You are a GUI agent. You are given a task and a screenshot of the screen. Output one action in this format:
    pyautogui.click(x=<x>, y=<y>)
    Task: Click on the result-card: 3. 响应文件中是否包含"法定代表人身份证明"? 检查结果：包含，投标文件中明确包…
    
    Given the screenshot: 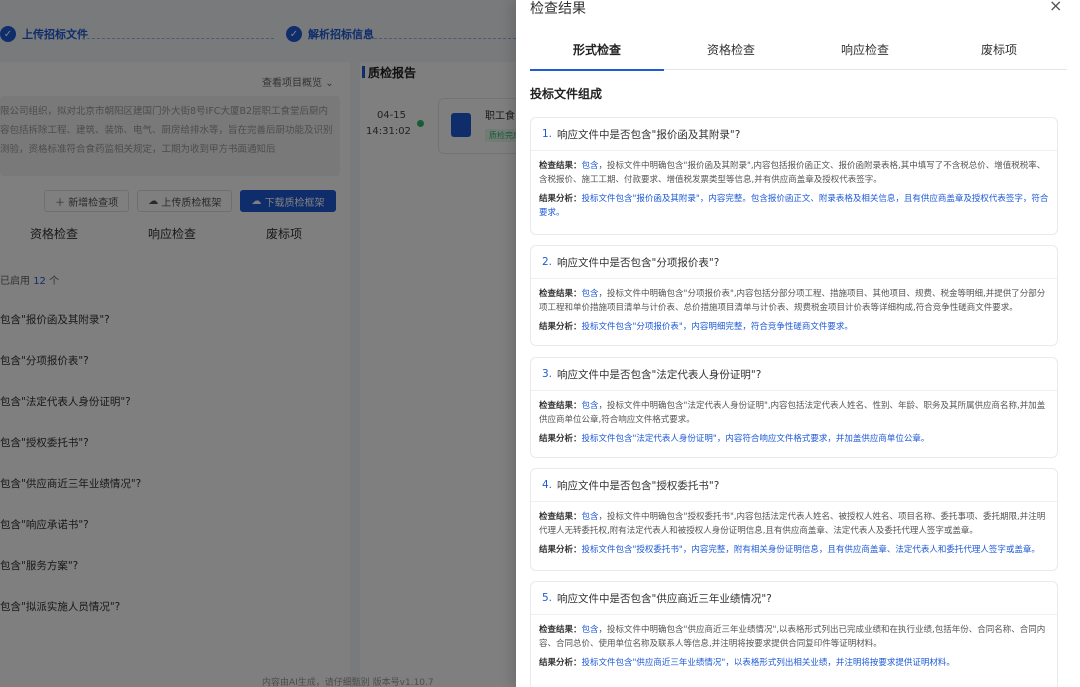 What is the action you would take?
    pyautogui.click(x=794, y=407)
    